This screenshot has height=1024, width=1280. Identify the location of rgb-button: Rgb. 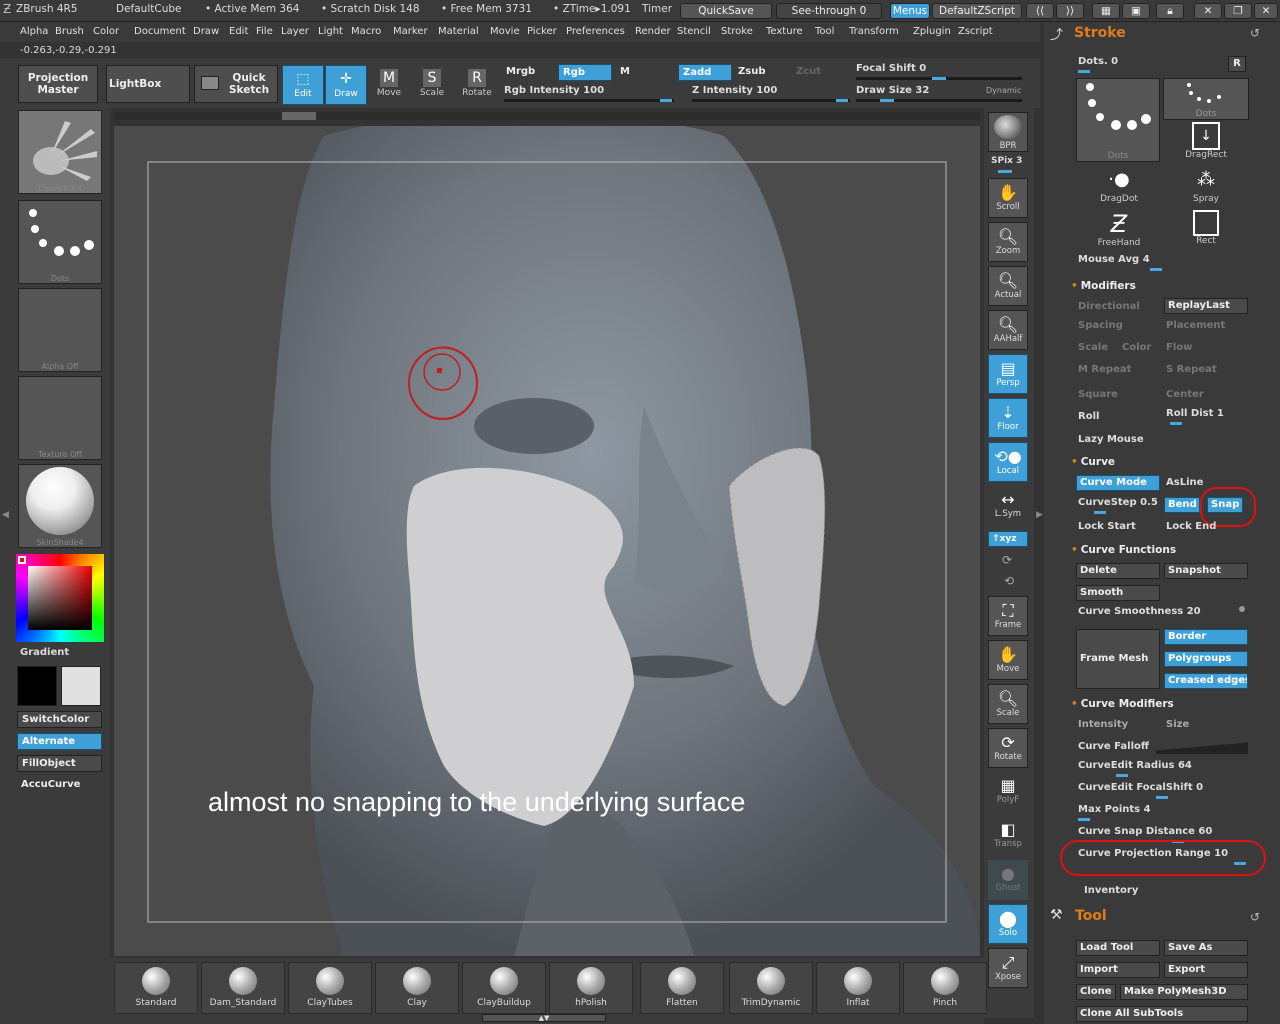
(585, 72).